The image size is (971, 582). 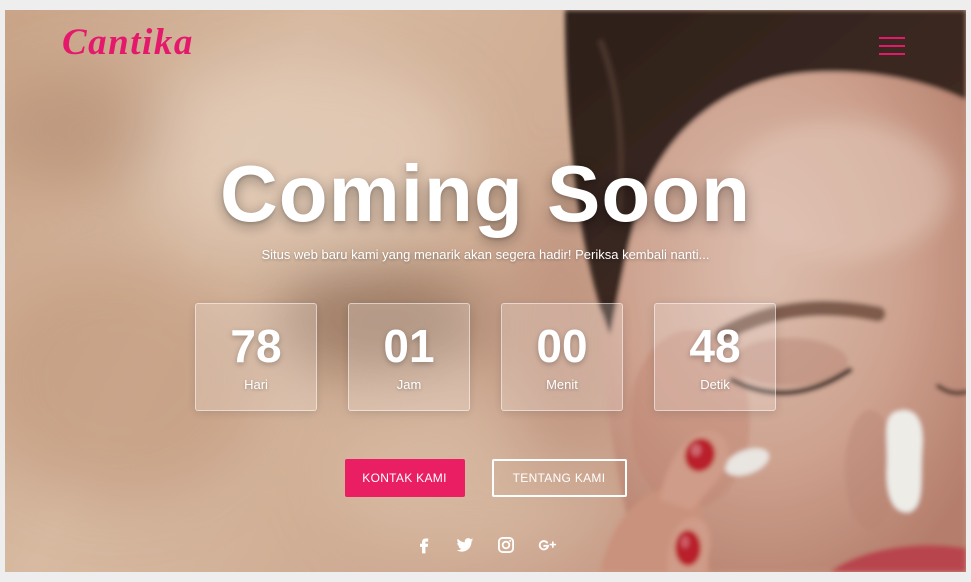 I want to click on logo: Cantika, so click(x=128, y=43).